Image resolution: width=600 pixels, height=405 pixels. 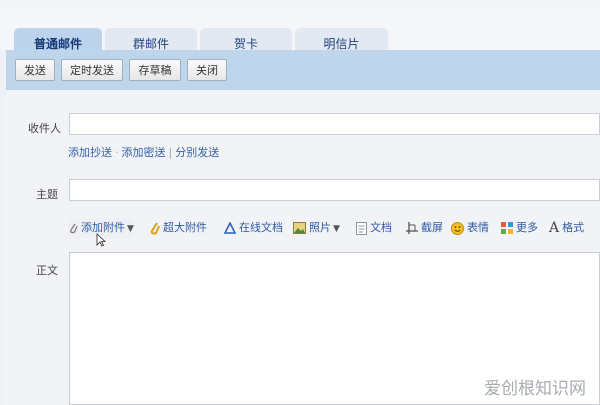 What do you see at coordinates (303, 70) in the screenshot?
I see `compose-toolbar: 发送 定时发送 存草稿 关闭` at bounding box center [303, 70].